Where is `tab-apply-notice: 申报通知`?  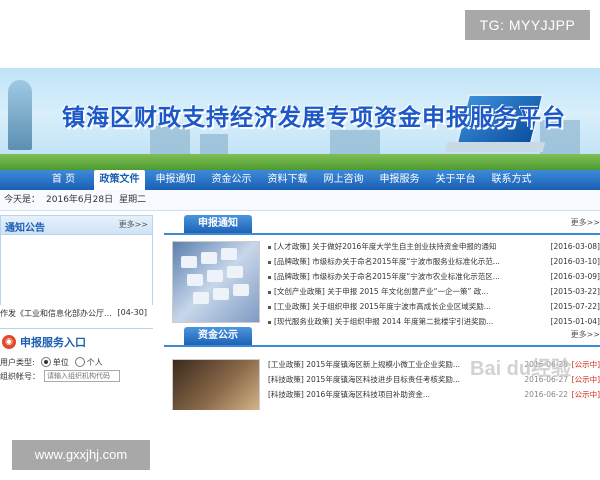
tab-apply-notice: 申报通知 is located at coordinates (218, 224).